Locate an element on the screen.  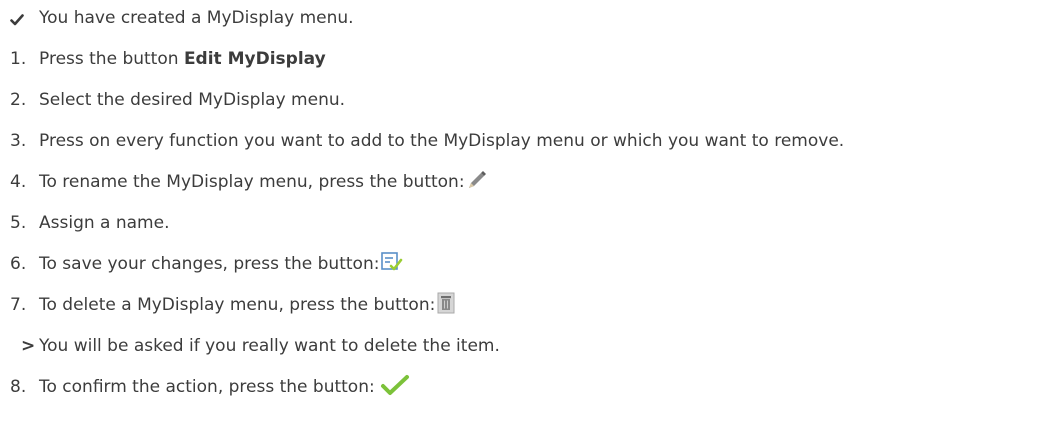
step-text: To confirm the action, press the button: is located at coordinates (224, 387).